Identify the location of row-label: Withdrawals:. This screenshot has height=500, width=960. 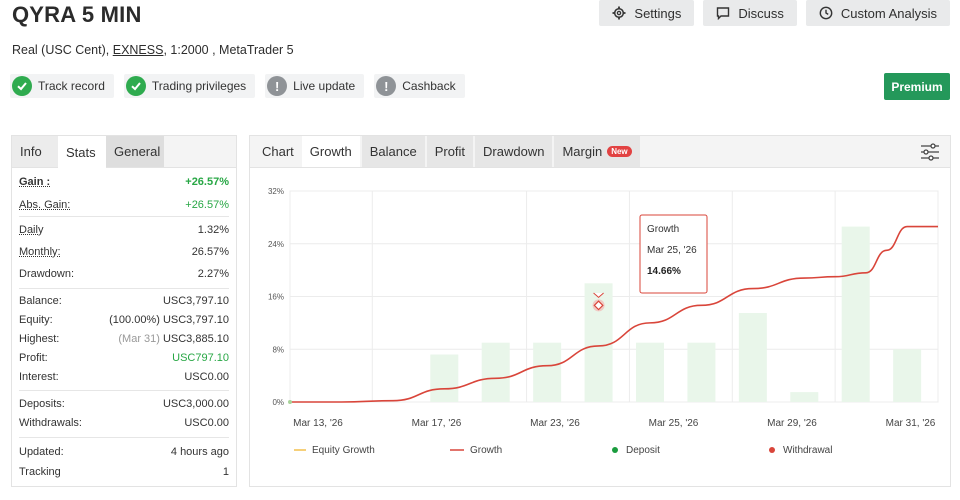
(50, 422).